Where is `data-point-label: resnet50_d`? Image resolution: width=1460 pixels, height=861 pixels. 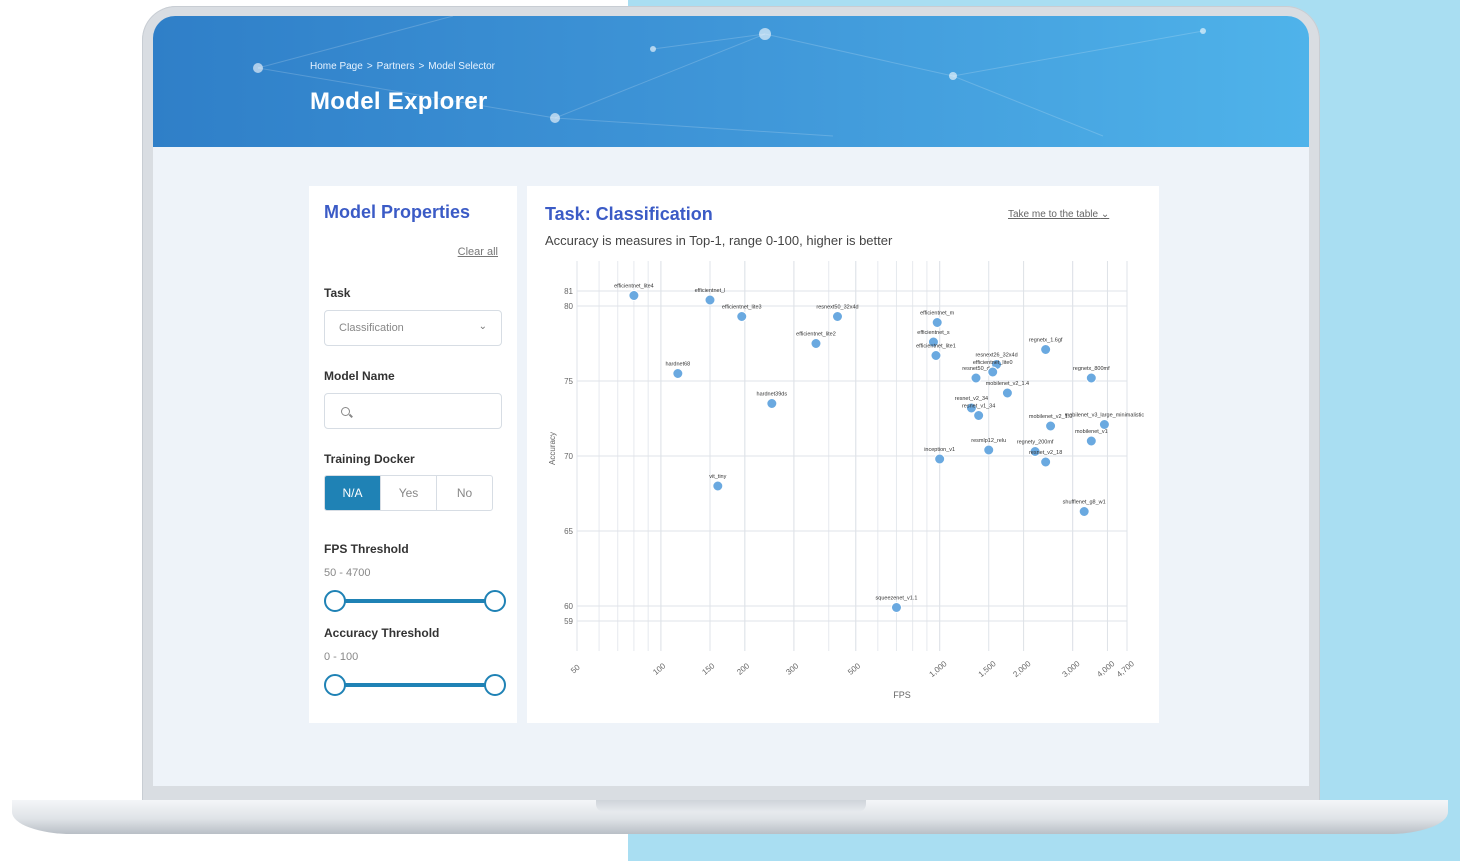 data-point-label: resnet50_d is located at coordinates (976, 369).